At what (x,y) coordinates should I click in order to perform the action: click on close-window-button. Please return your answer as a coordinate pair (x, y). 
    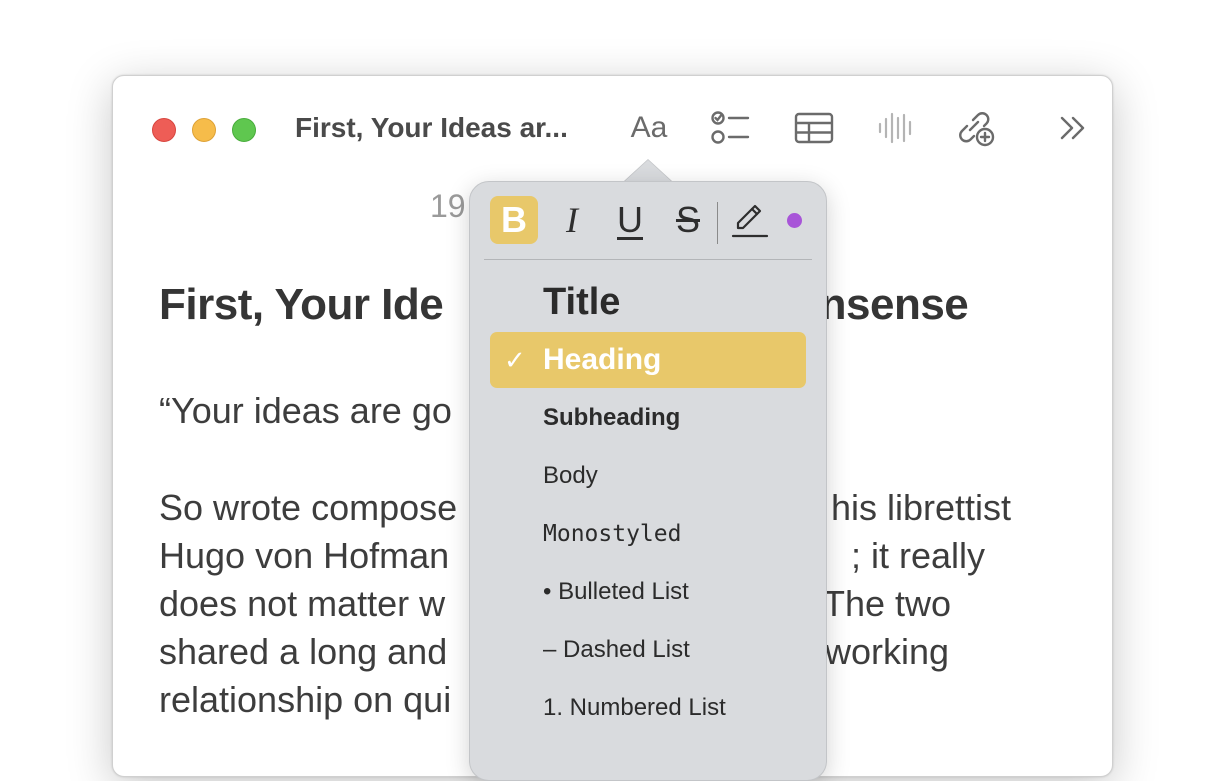
    Looking at the image, I should click on (164, 130).